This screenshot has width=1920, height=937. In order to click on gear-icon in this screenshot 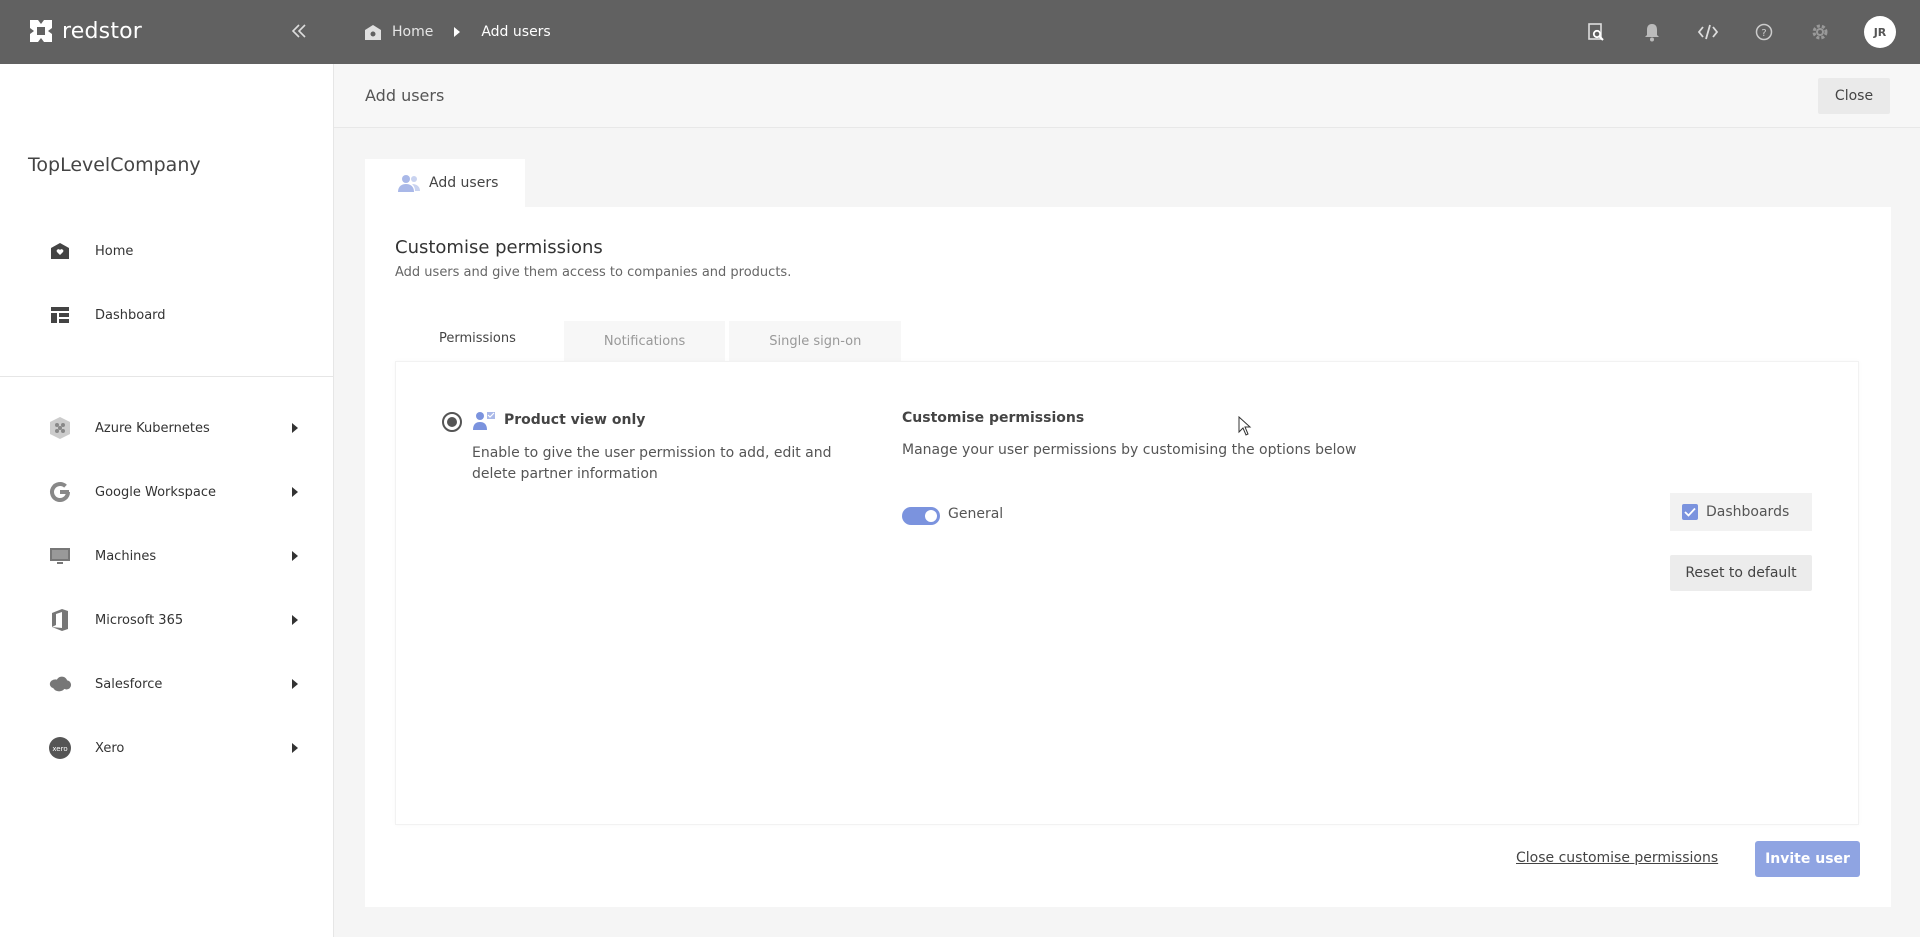, I will do `click(1820, 32)`.